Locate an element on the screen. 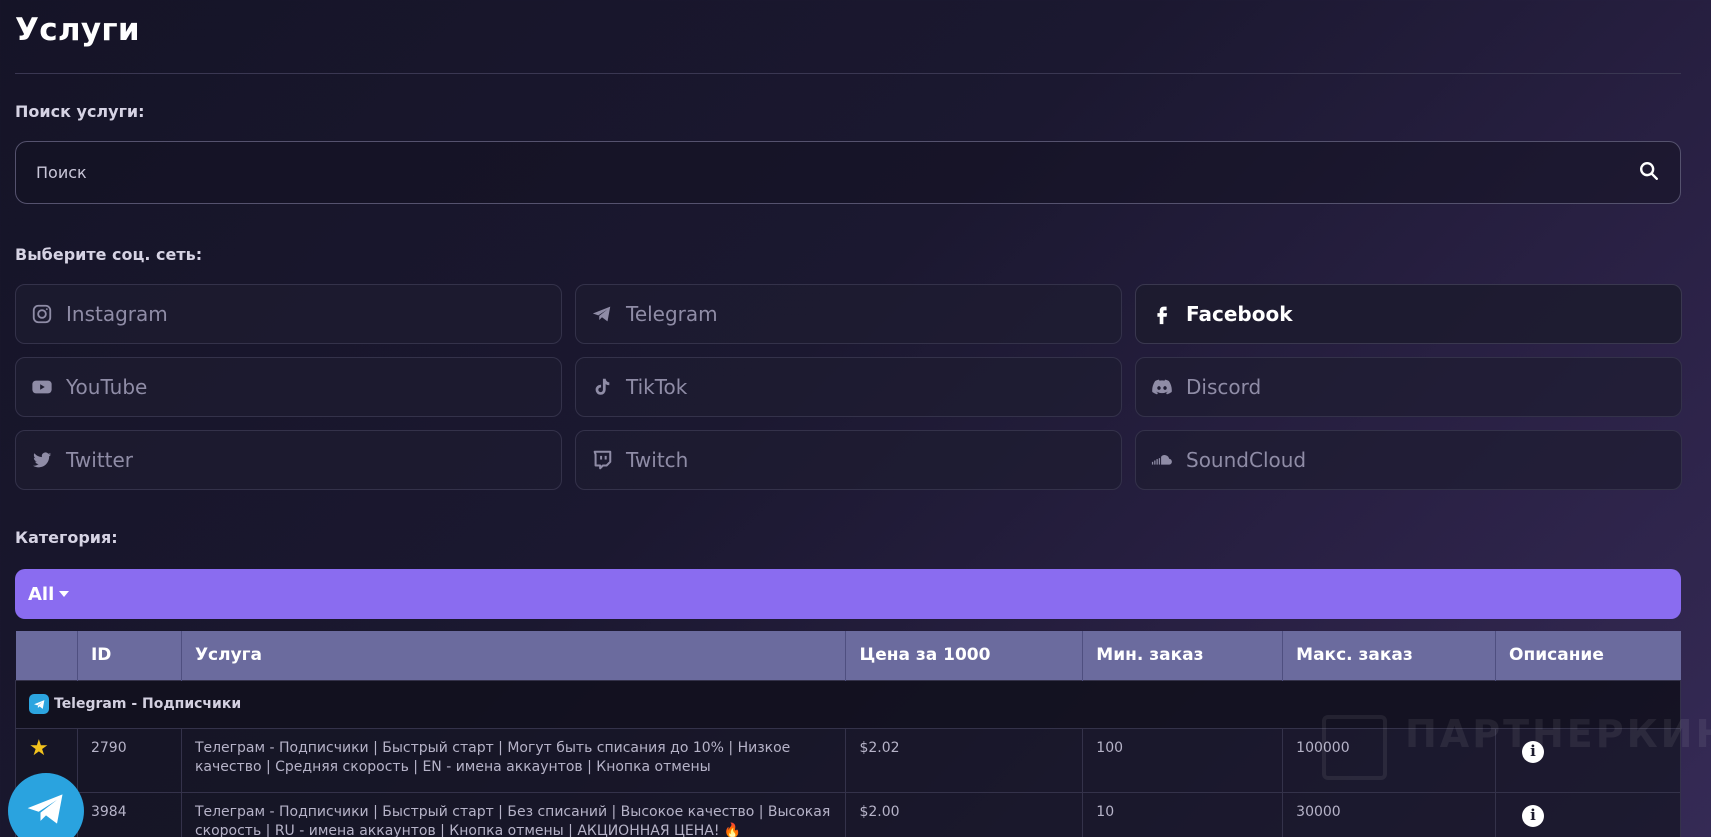 This screenshot has width=1711, height=837. social-label-twitter: Twitter is located at coordinates (100, 460).